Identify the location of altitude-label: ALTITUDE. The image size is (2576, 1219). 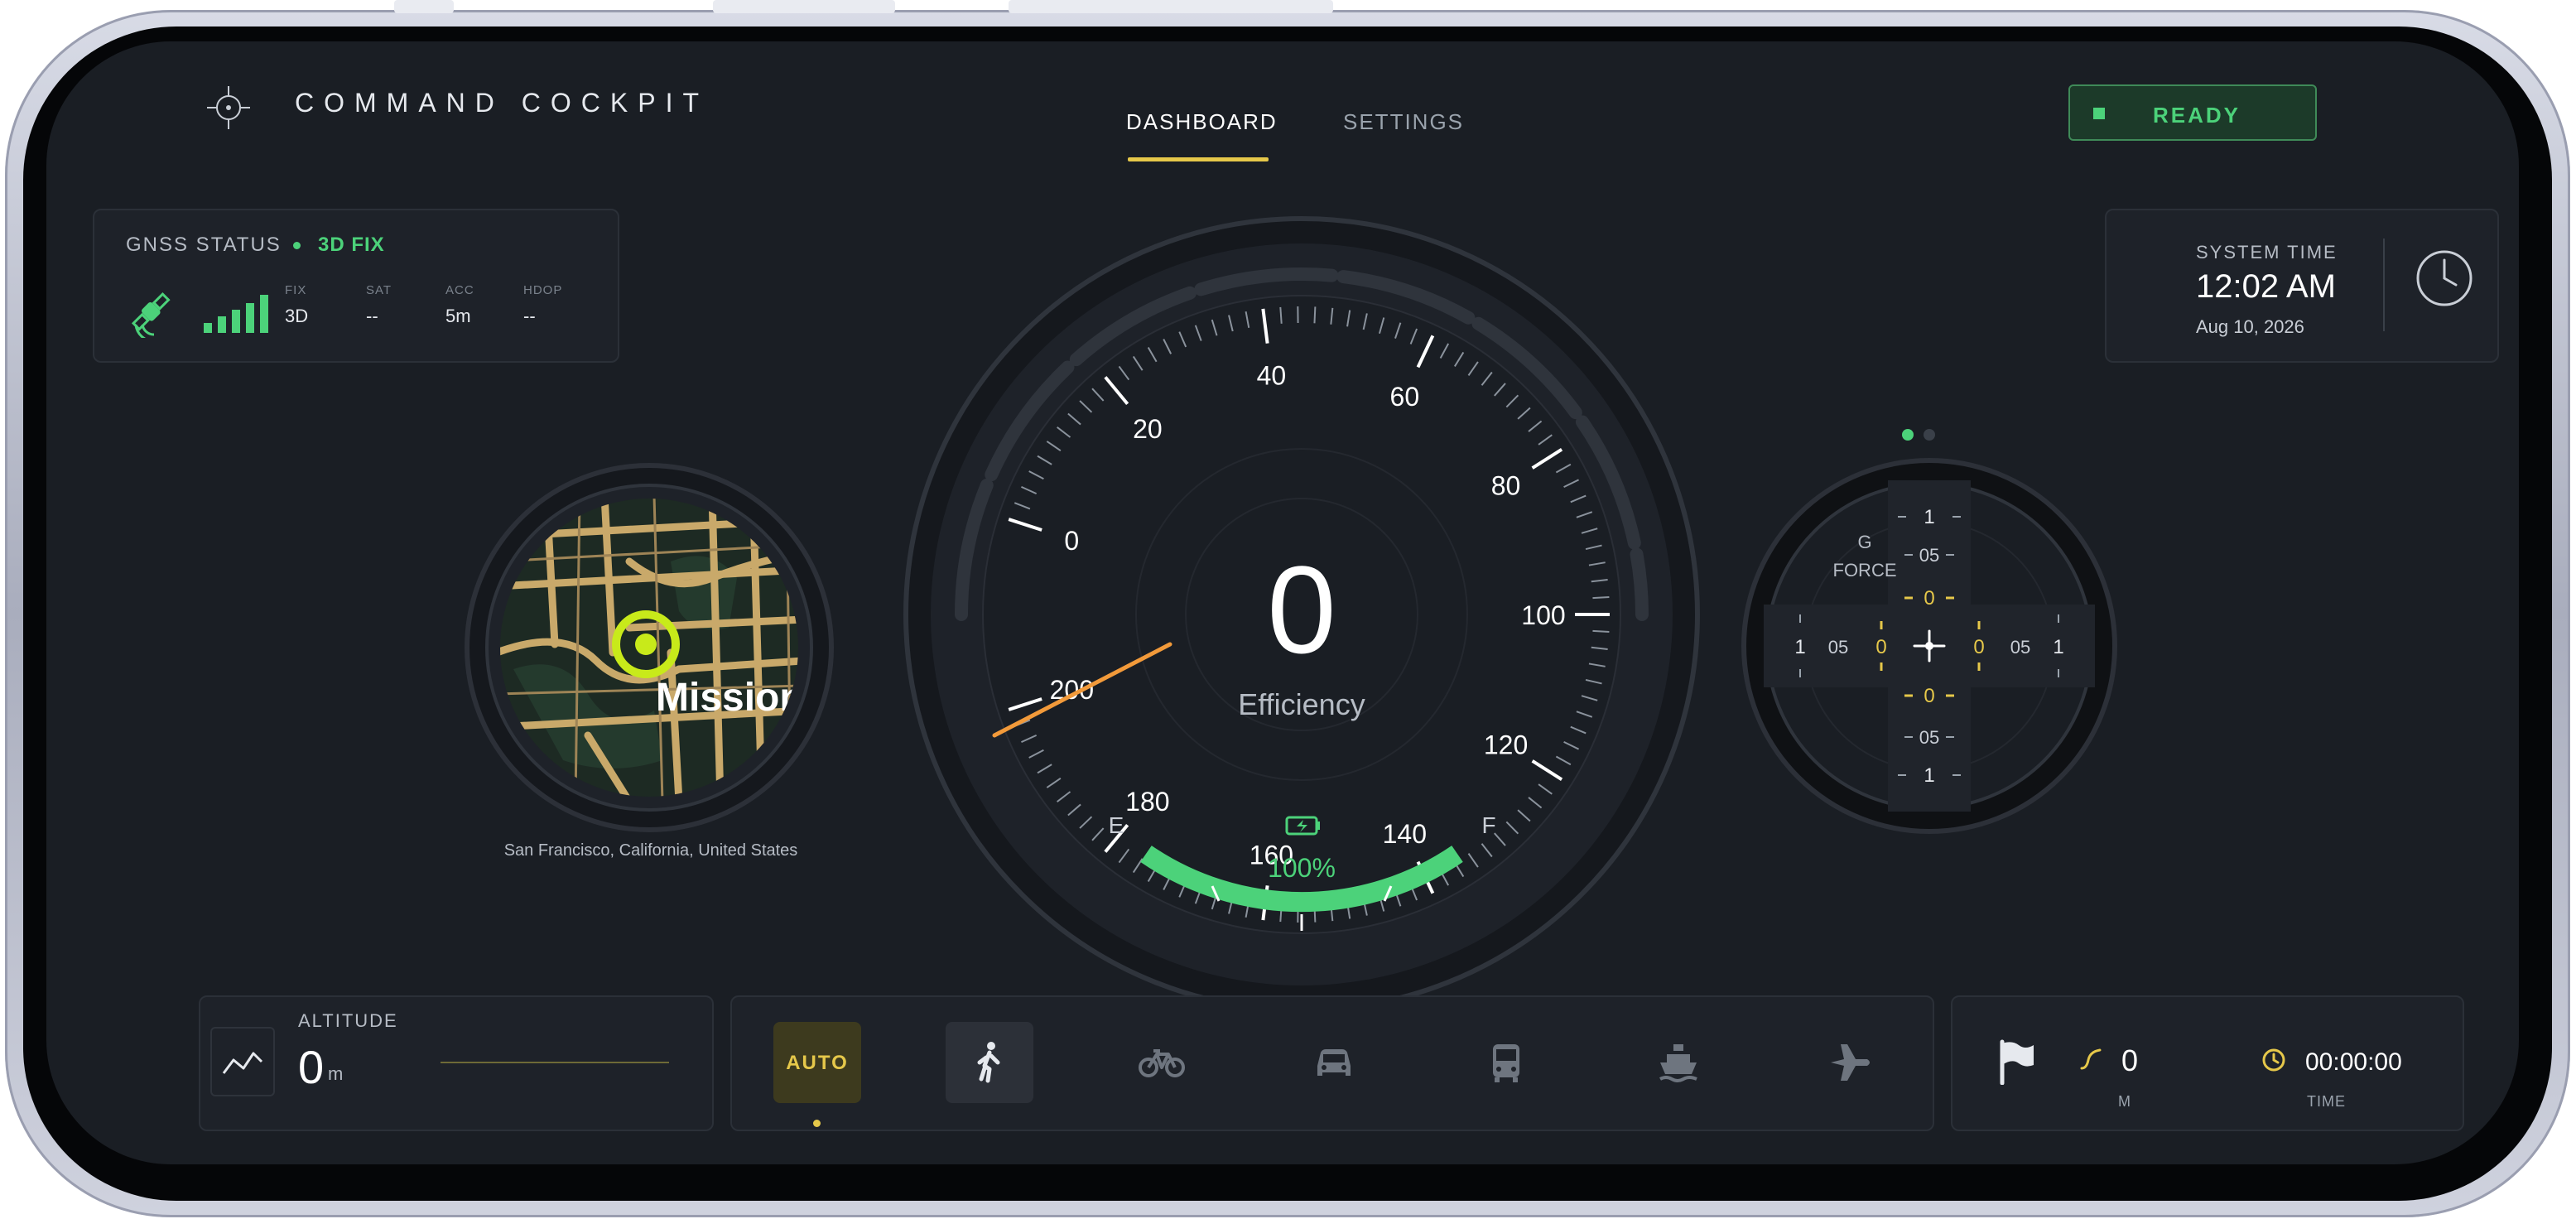
(348, 1020).